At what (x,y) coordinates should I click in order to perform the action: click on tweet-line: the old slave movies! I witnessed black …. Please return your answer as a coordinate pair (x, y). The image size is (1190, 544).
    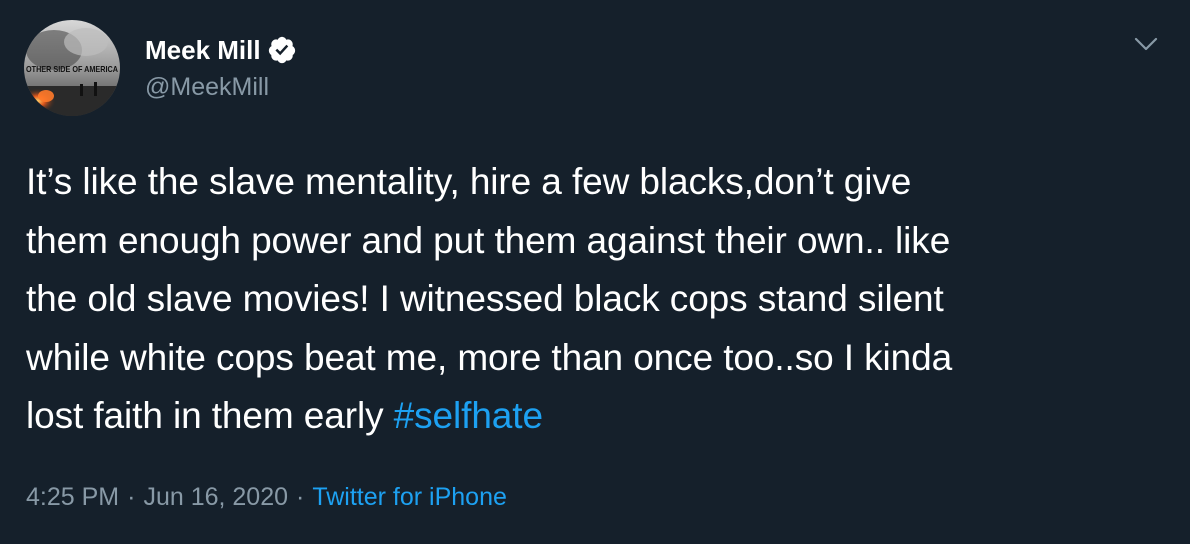
    Looking at the image, I should click on (485, 298).